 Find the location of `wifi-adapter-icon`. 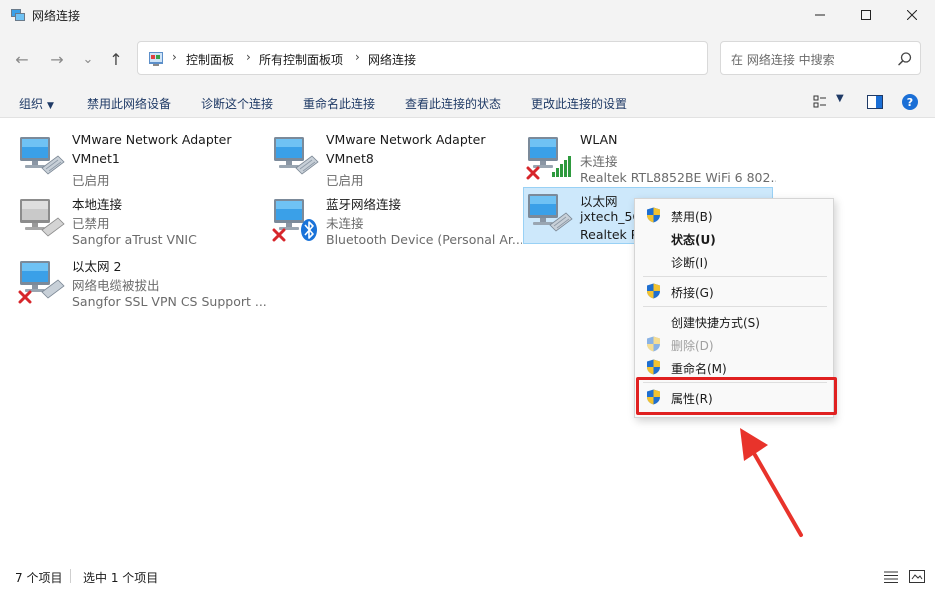

wifi-adapter-icon is located at coordinates (548, 158).